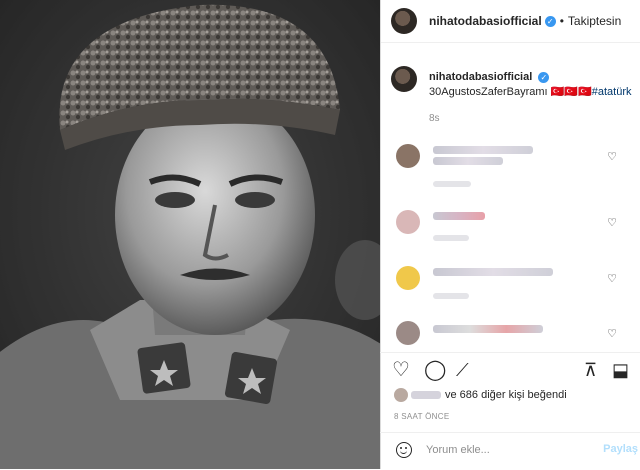 This screenshot has height=470, width=640. What do you see at coordinates (510, 92) in the screenshot?
I see `caption-text: 30AgustosZaferBayramı 🇹🇷🇹🇷🇹🇷` at bounding box center [510, 92].